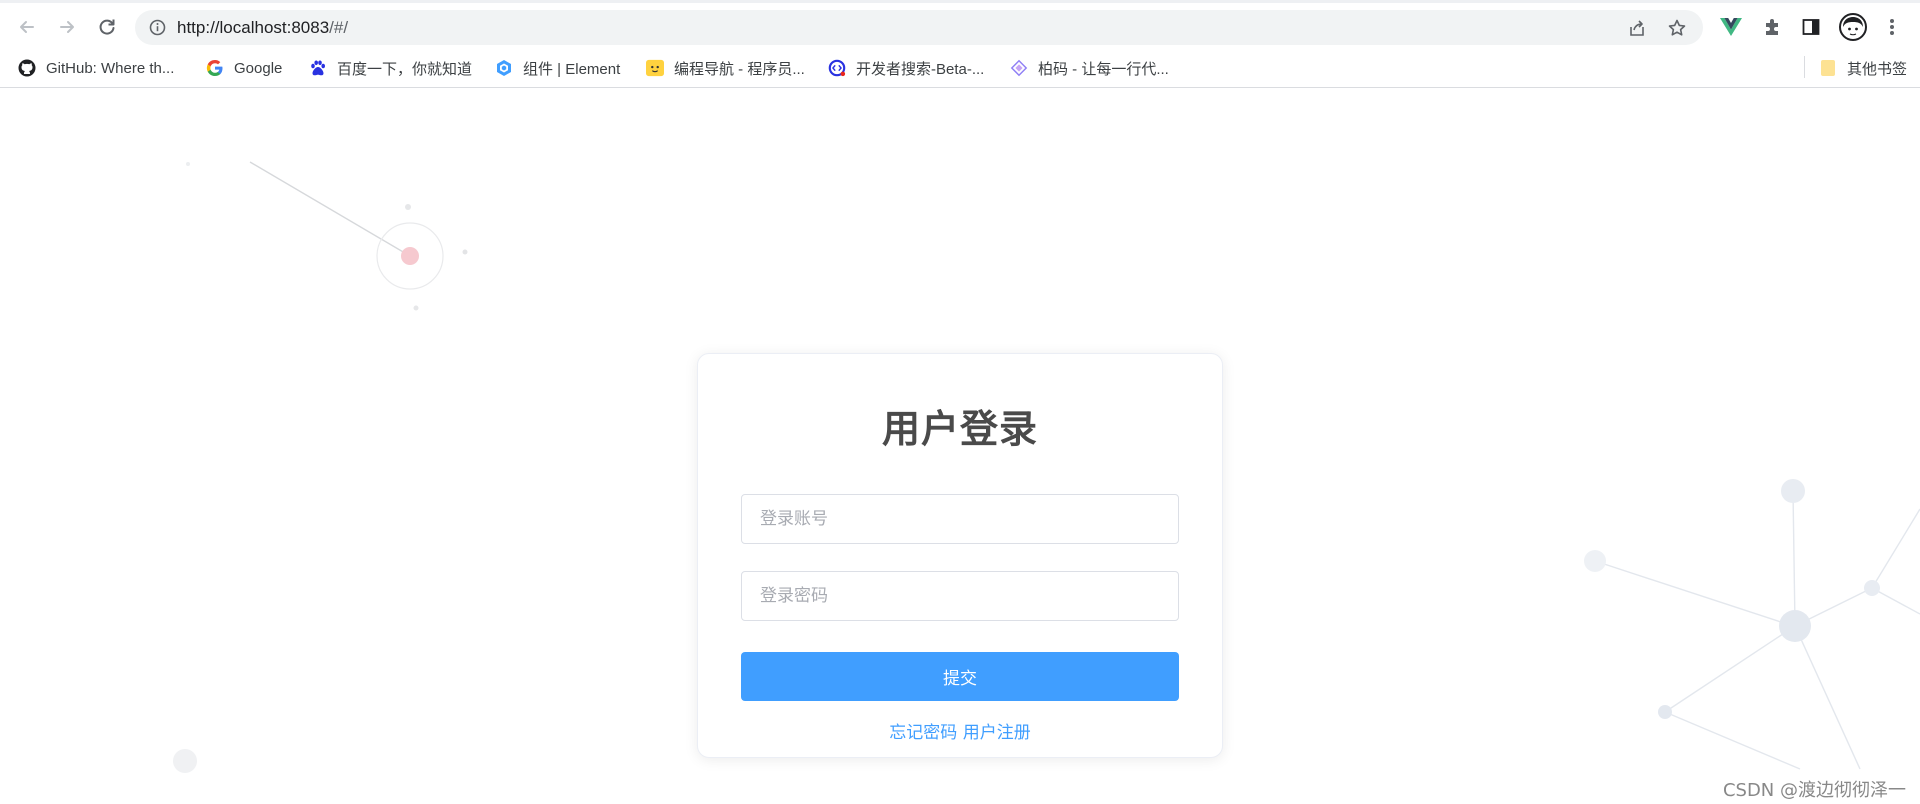  What do you see at coordinates (253, 27) in the screenshot?
I see `url-host: http://localhost:8083` at bounding box center [253, 27].